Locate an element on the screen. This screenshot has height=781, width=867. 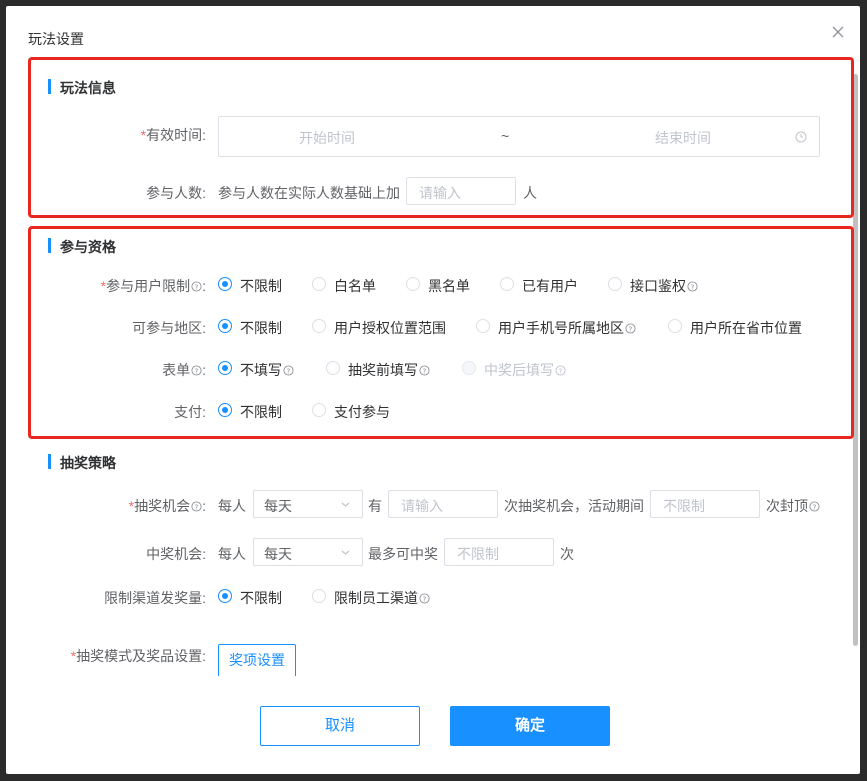
win-chance-label: 中奖机会: is located at coordinates (176, 554).